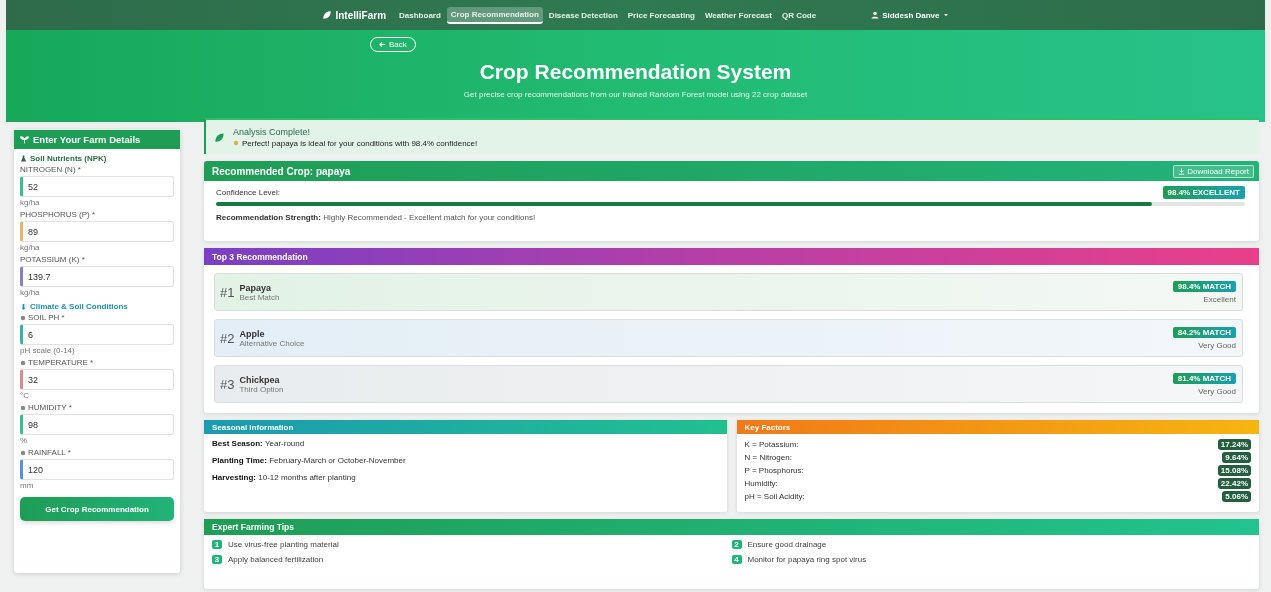  Describe the element at coordinates (97, 469) in the screenshot. I see `input-field: 120` at that location.